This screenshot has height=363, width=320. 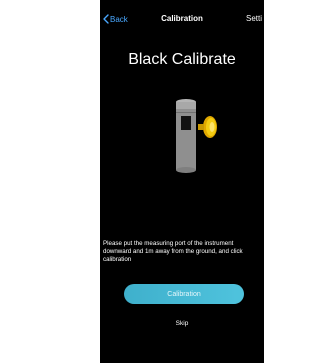 I want to click on calibration-heading: Black Calibrate, so click(x=182, y=59).